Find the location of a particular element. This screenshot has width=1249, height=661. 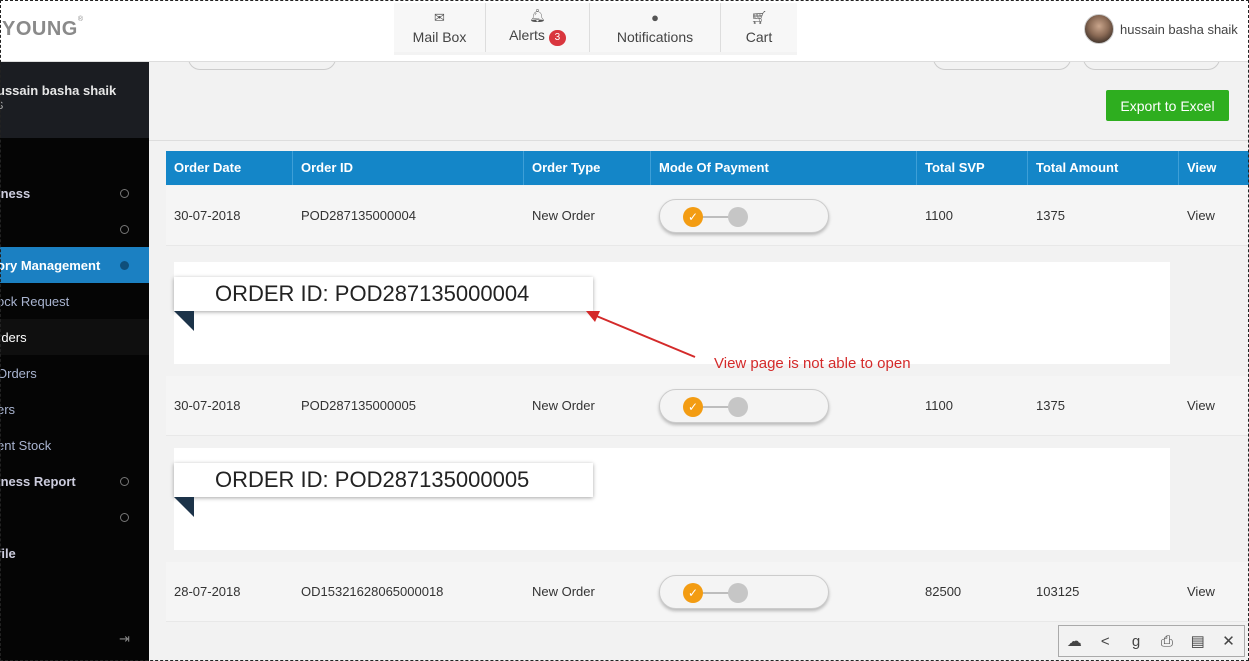

total-amount-cell: 103125 is located at coordinates (1058, 591).